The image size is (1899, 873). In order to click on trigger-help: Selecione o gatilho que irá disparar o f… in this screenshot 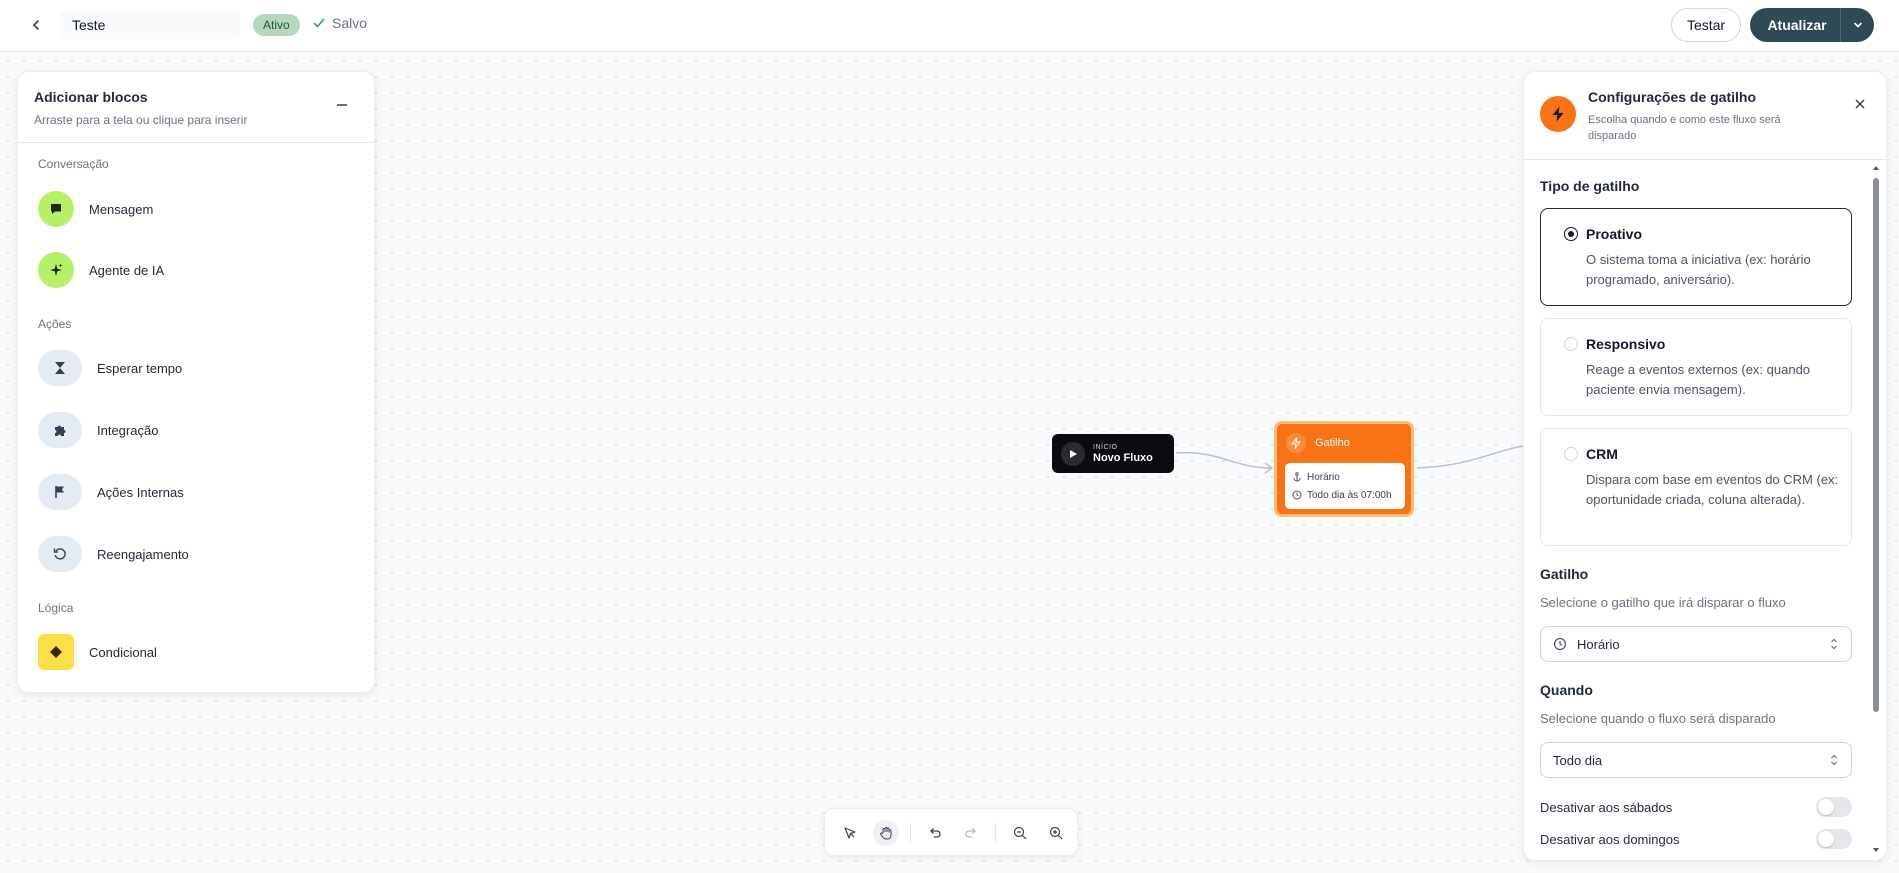, I will do `click(1663, 602)`.